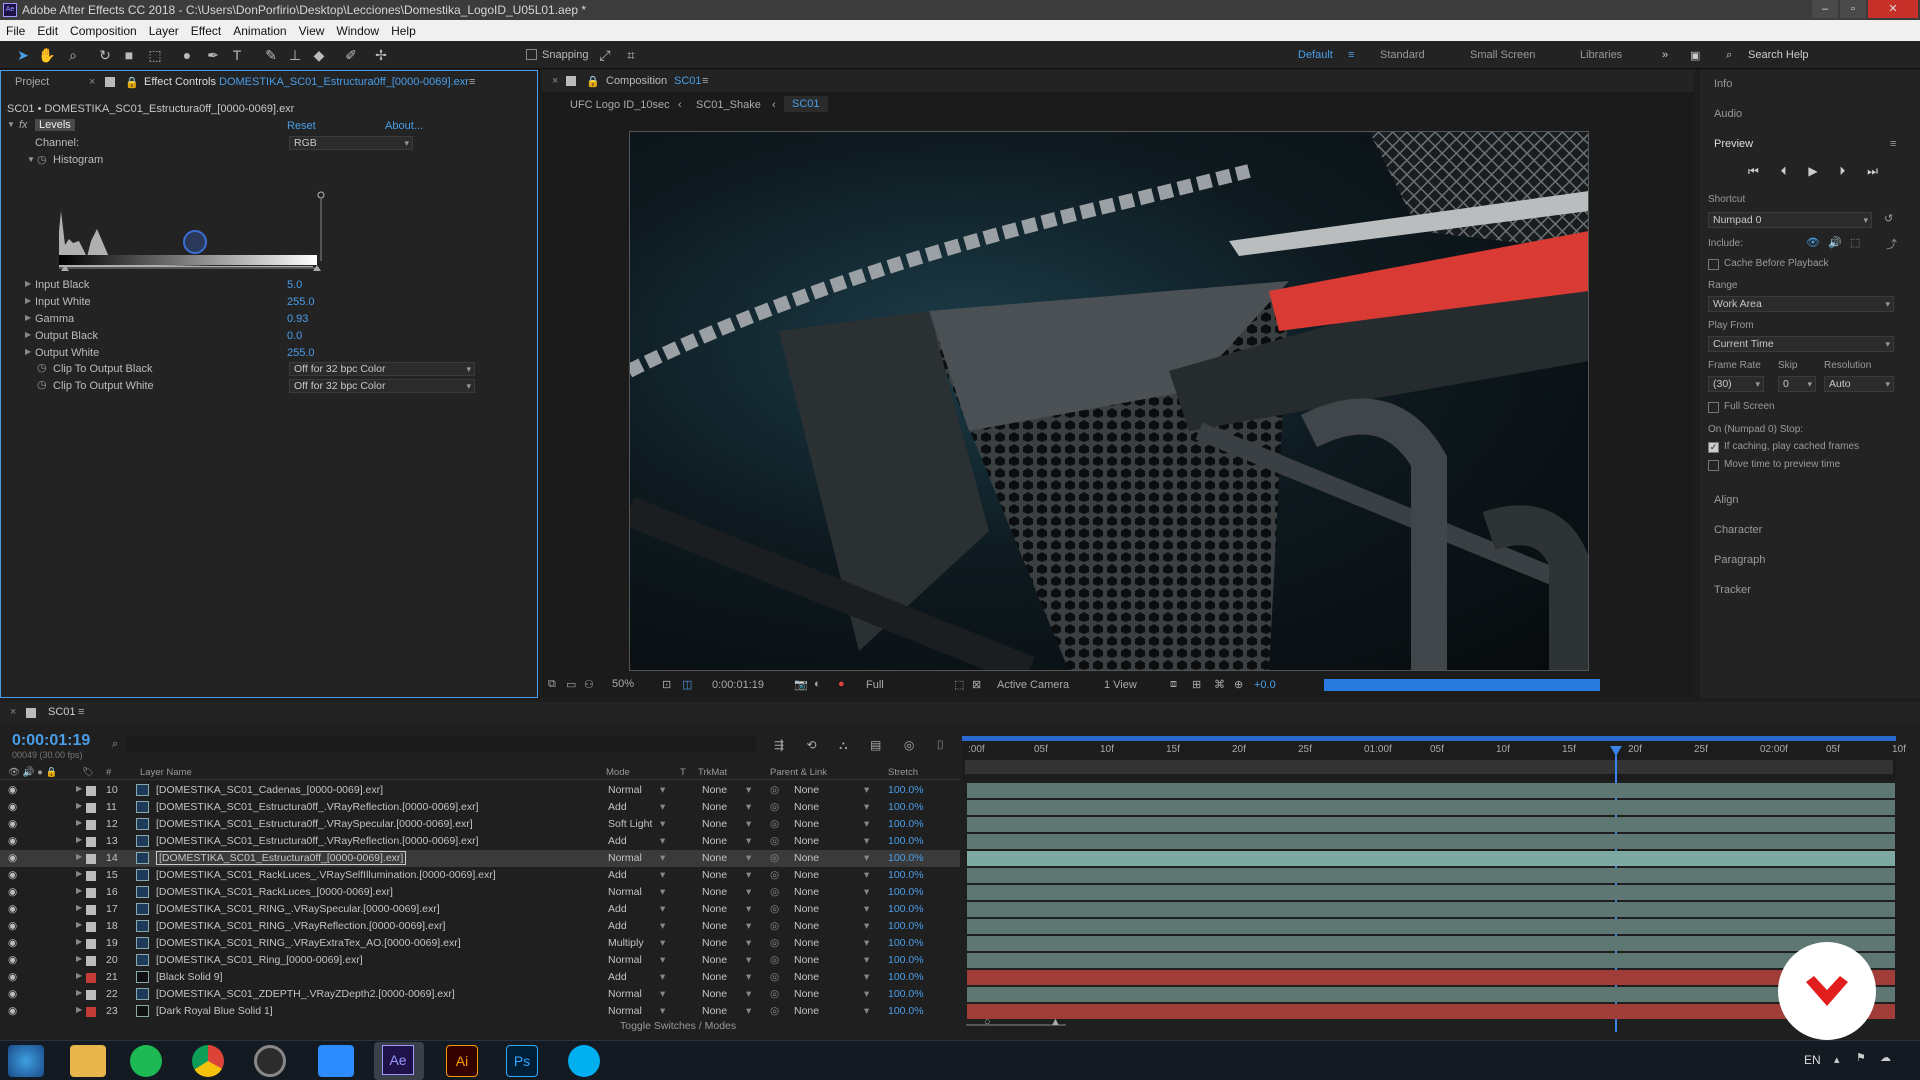 The image size is (1920, 1080). Describe the element at coordinates (32, 772) in the screenshot. I see `av-features-icon: 👁 🔊 ● 🔒` at that location.